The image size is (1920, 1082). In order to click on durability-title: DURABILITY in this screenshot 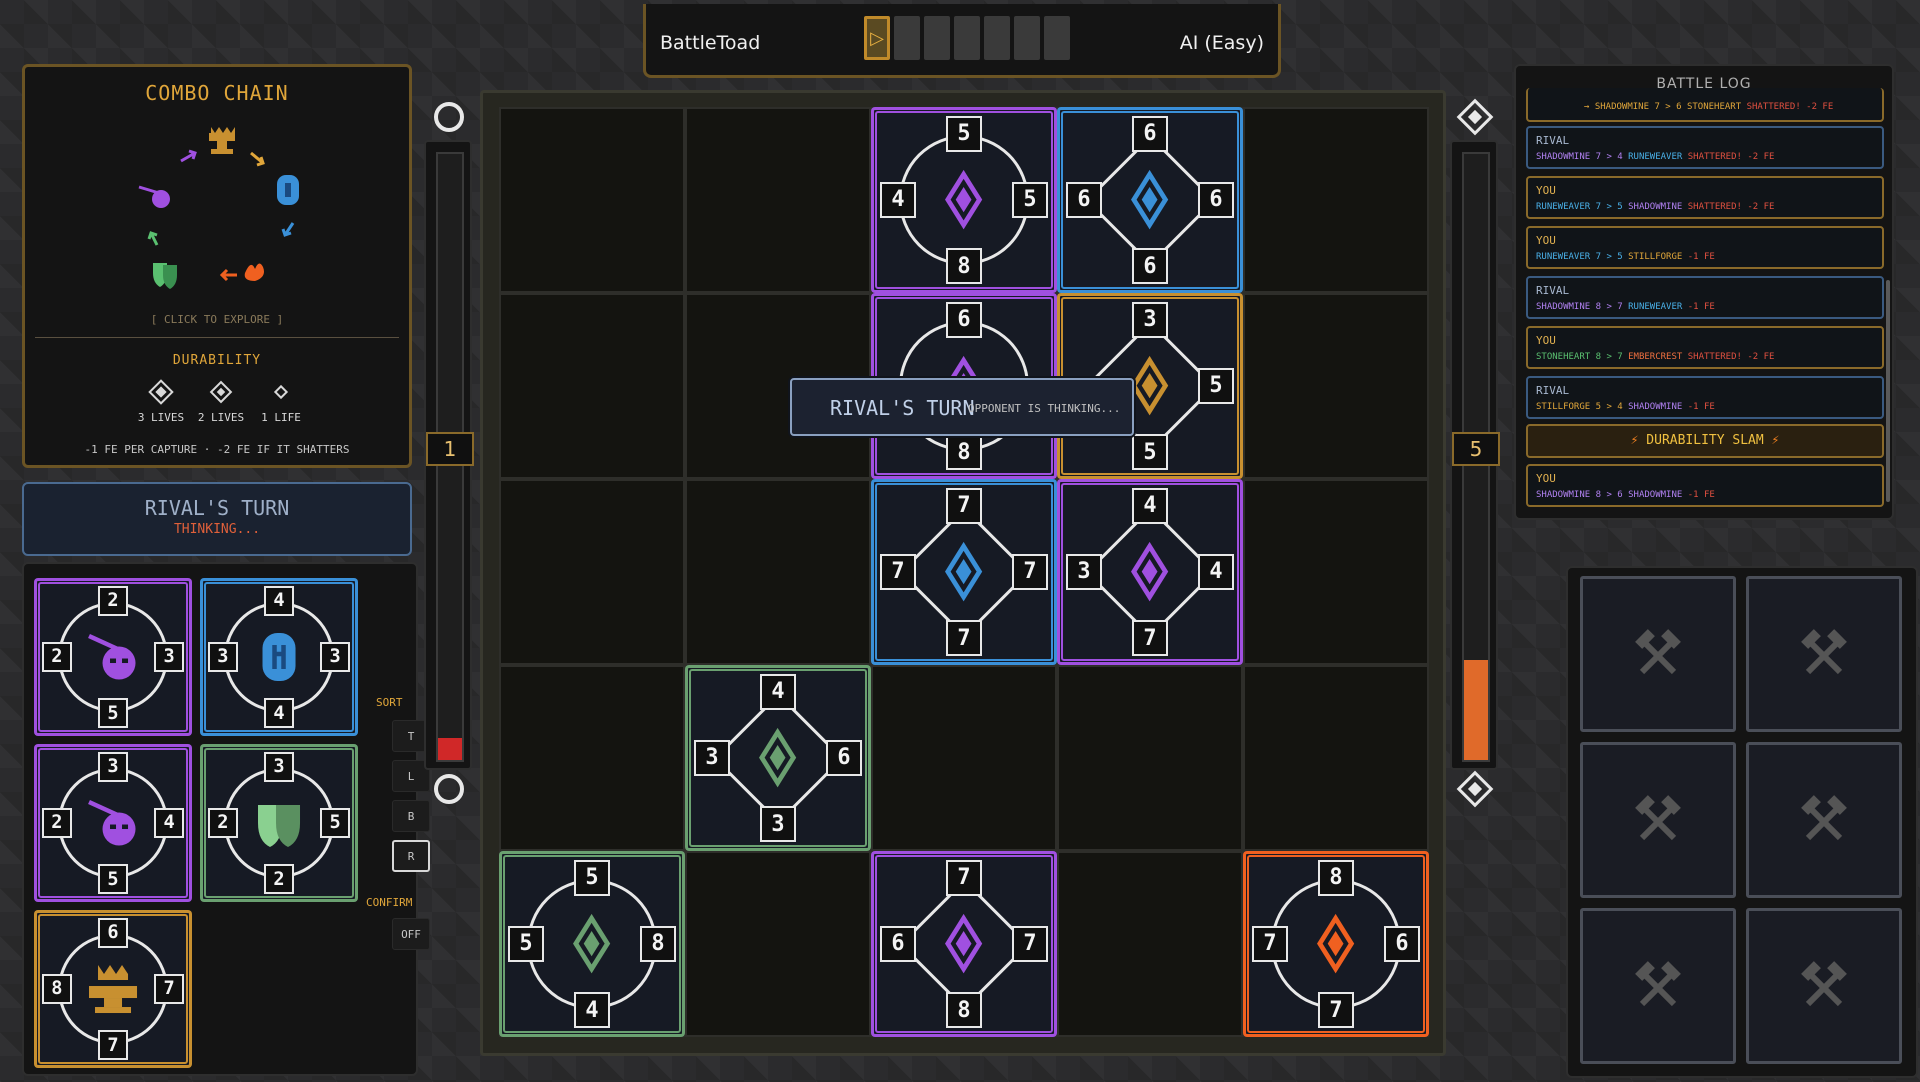, I will do `click(217, 360)`.